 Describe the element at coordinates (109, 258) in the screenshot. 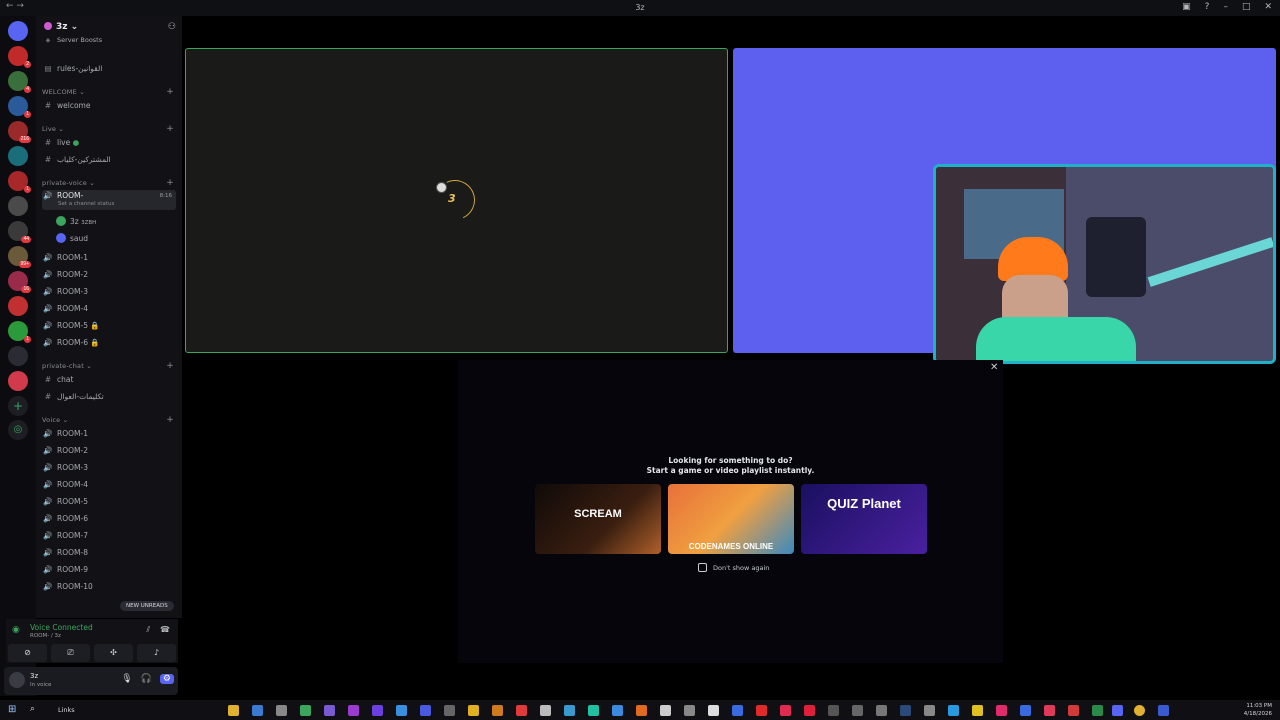

I see `channel-private-room: 🔊 ROOM-1` at that location.